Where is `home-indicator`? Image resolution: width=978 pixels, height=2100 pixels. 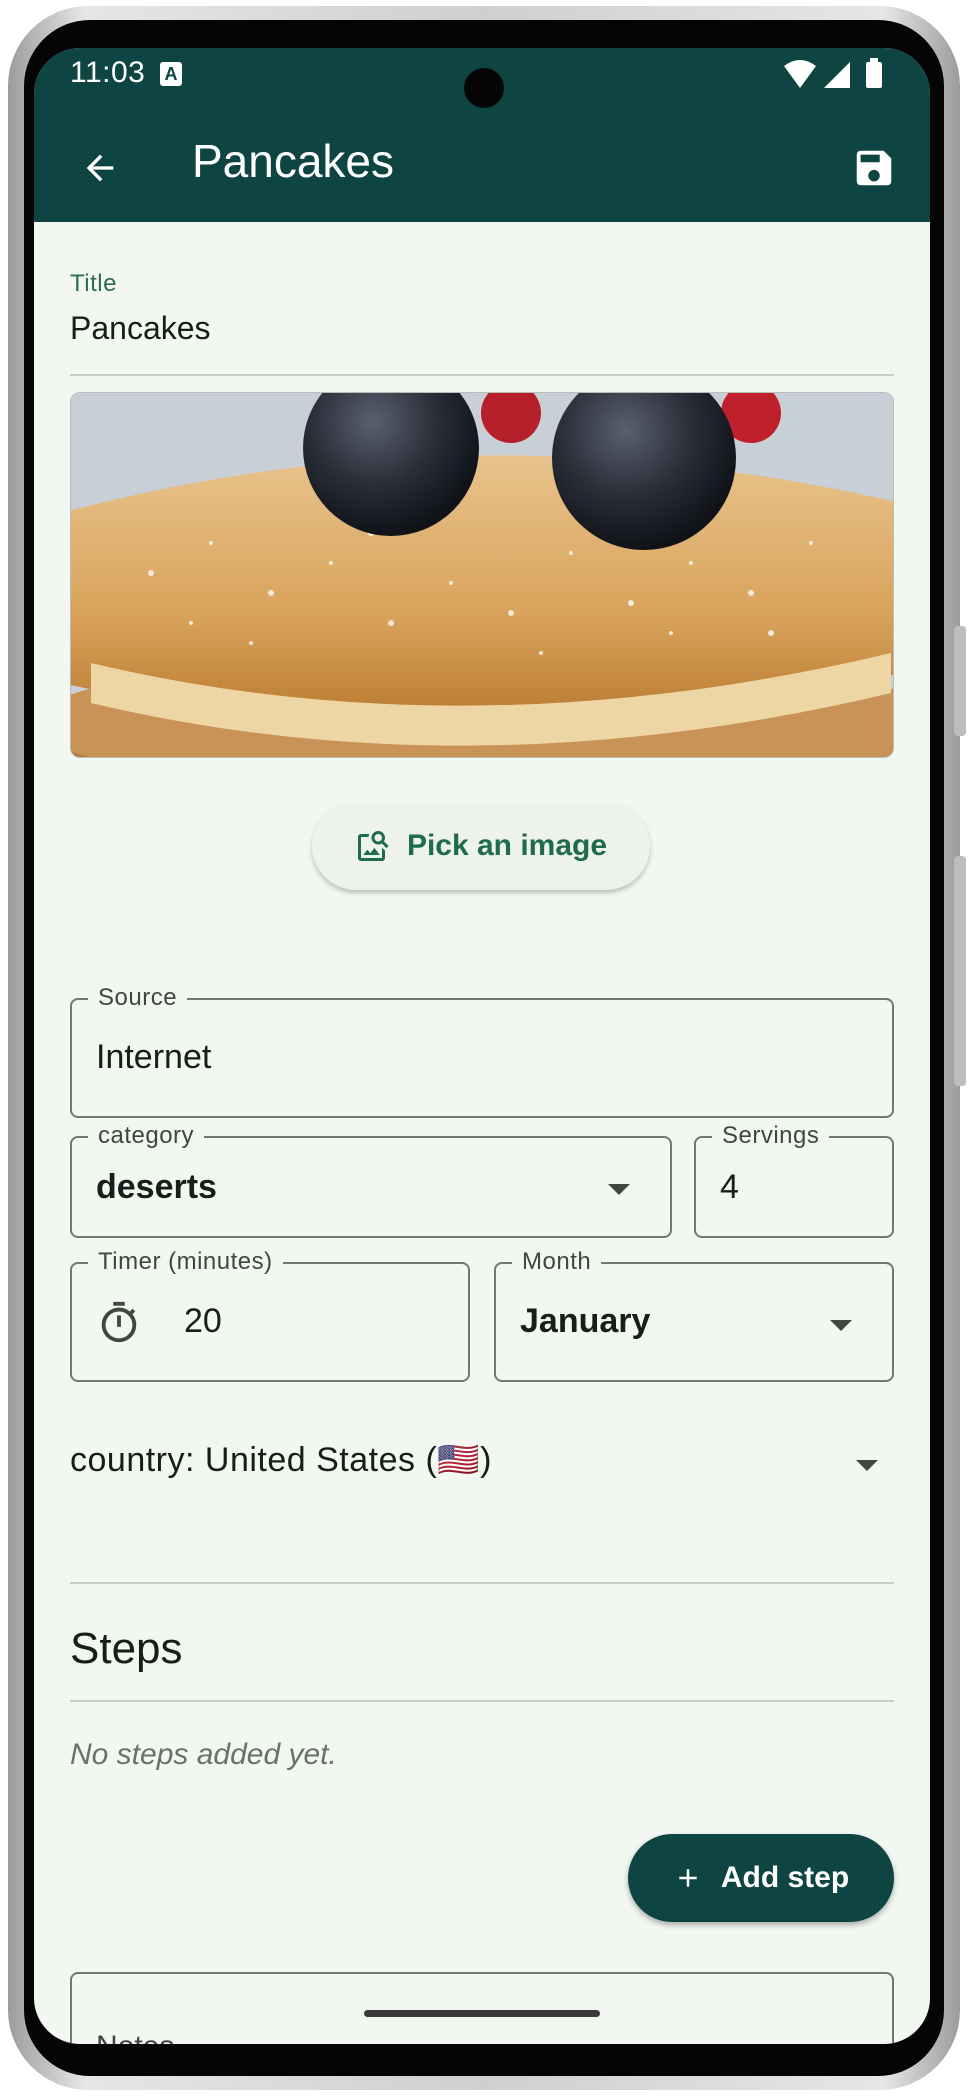
home-indicator is located at coordinates (482, 2013).